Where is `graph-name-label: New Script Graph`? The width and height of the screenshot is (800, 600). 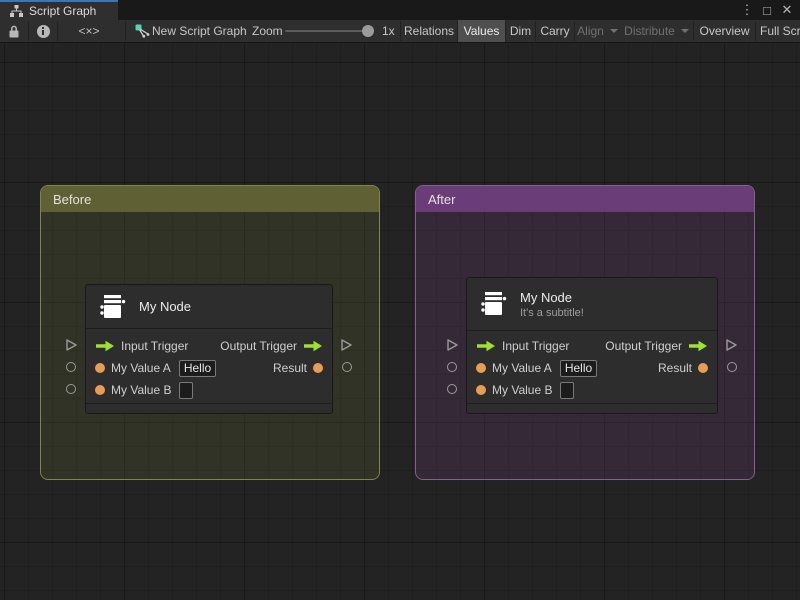
graph-name-label: New Script Graph is located at coordinates (199, 31).